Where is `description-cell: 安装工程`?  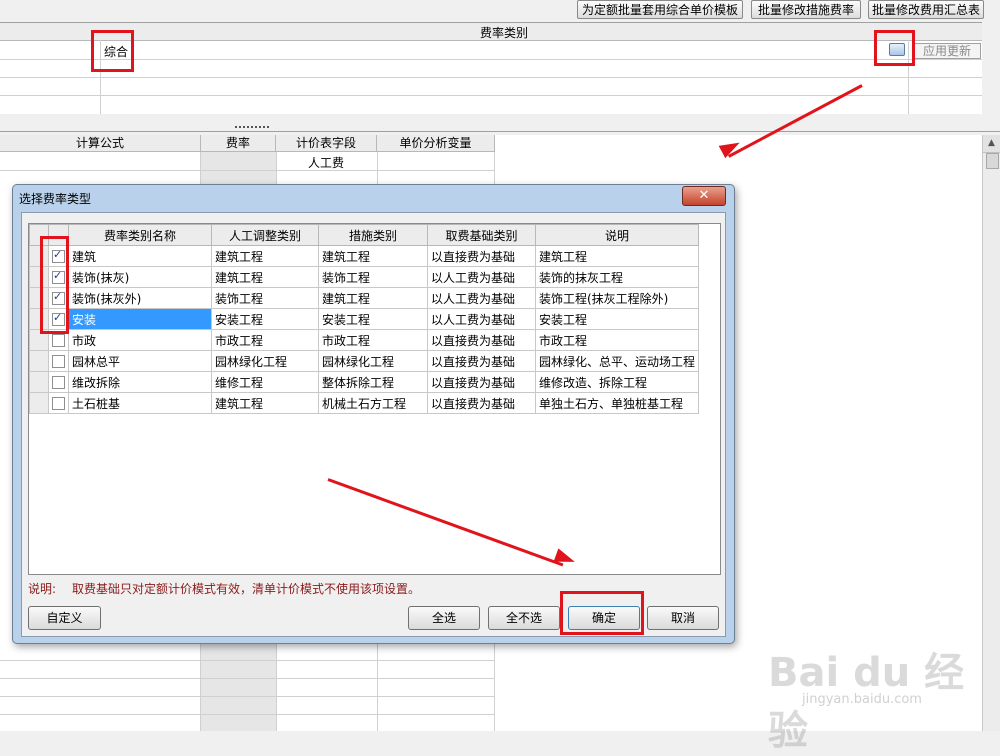
description-cell: 安装工程 is located at coordinates (617, 319).